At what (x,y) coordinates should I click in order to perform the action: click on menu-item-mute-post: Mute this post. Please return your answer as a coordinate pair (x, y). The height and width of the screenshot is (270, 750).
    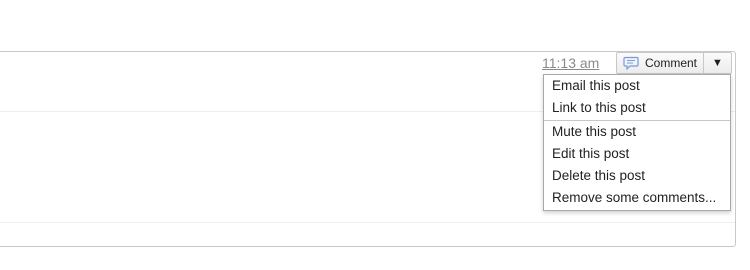
    Looking at the image, I should click on (637, 132).